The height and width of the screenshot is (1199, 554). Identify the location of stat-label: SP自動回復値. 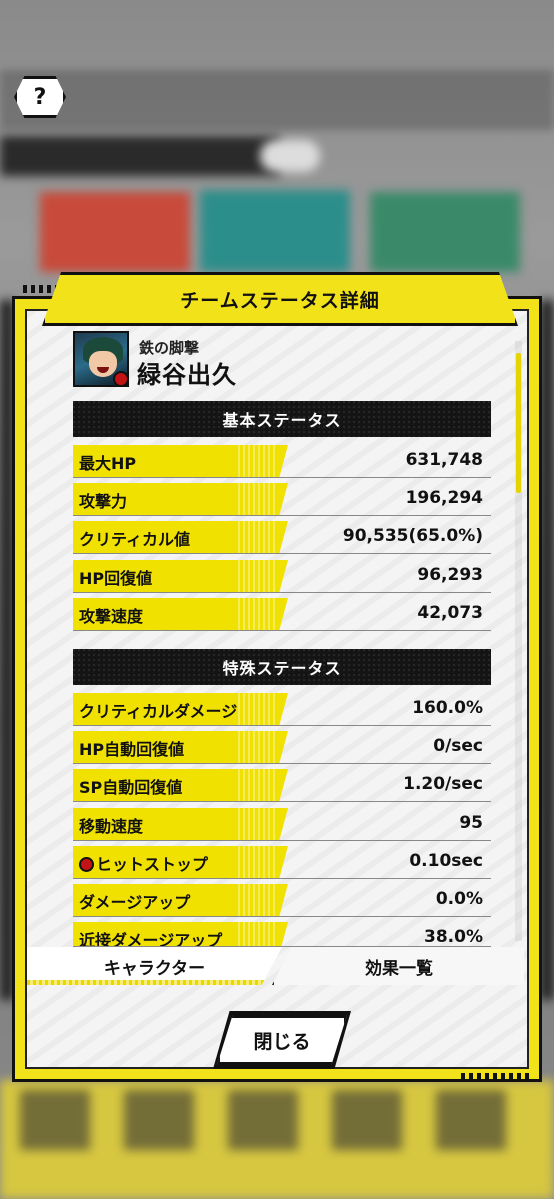
(131, 787).